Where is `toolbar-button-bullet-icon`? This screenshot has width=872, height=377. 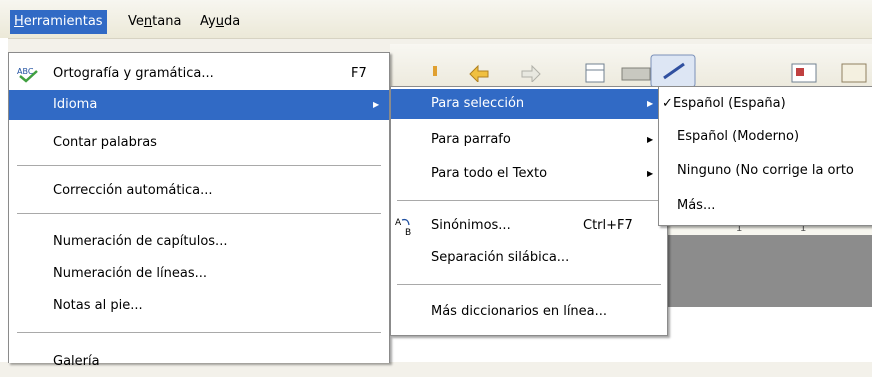
toolbar-button-bullet-icon is located at coordinates (435, 70).